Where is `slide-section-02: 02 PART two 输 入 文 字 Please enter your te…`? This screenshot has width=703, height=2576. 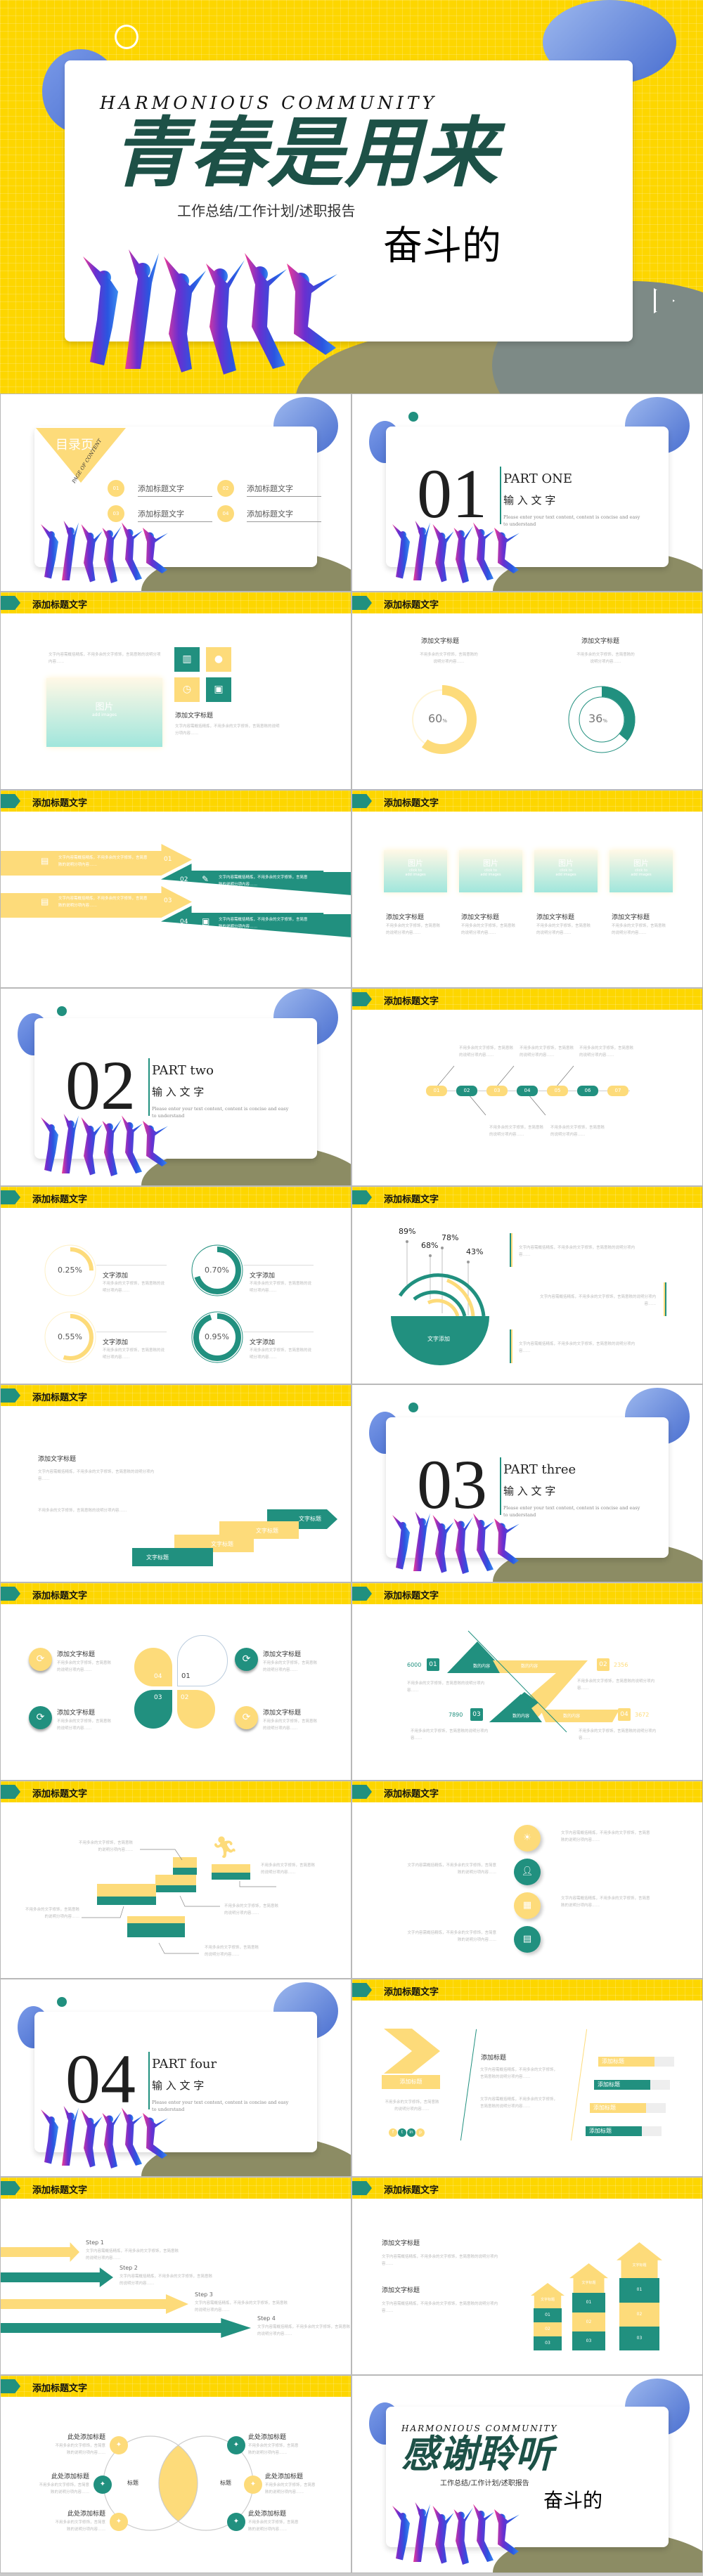
slide-section-02: 02 PART two 输 入 文 字 Please enter your te… is located at coordinates (176, 1087).